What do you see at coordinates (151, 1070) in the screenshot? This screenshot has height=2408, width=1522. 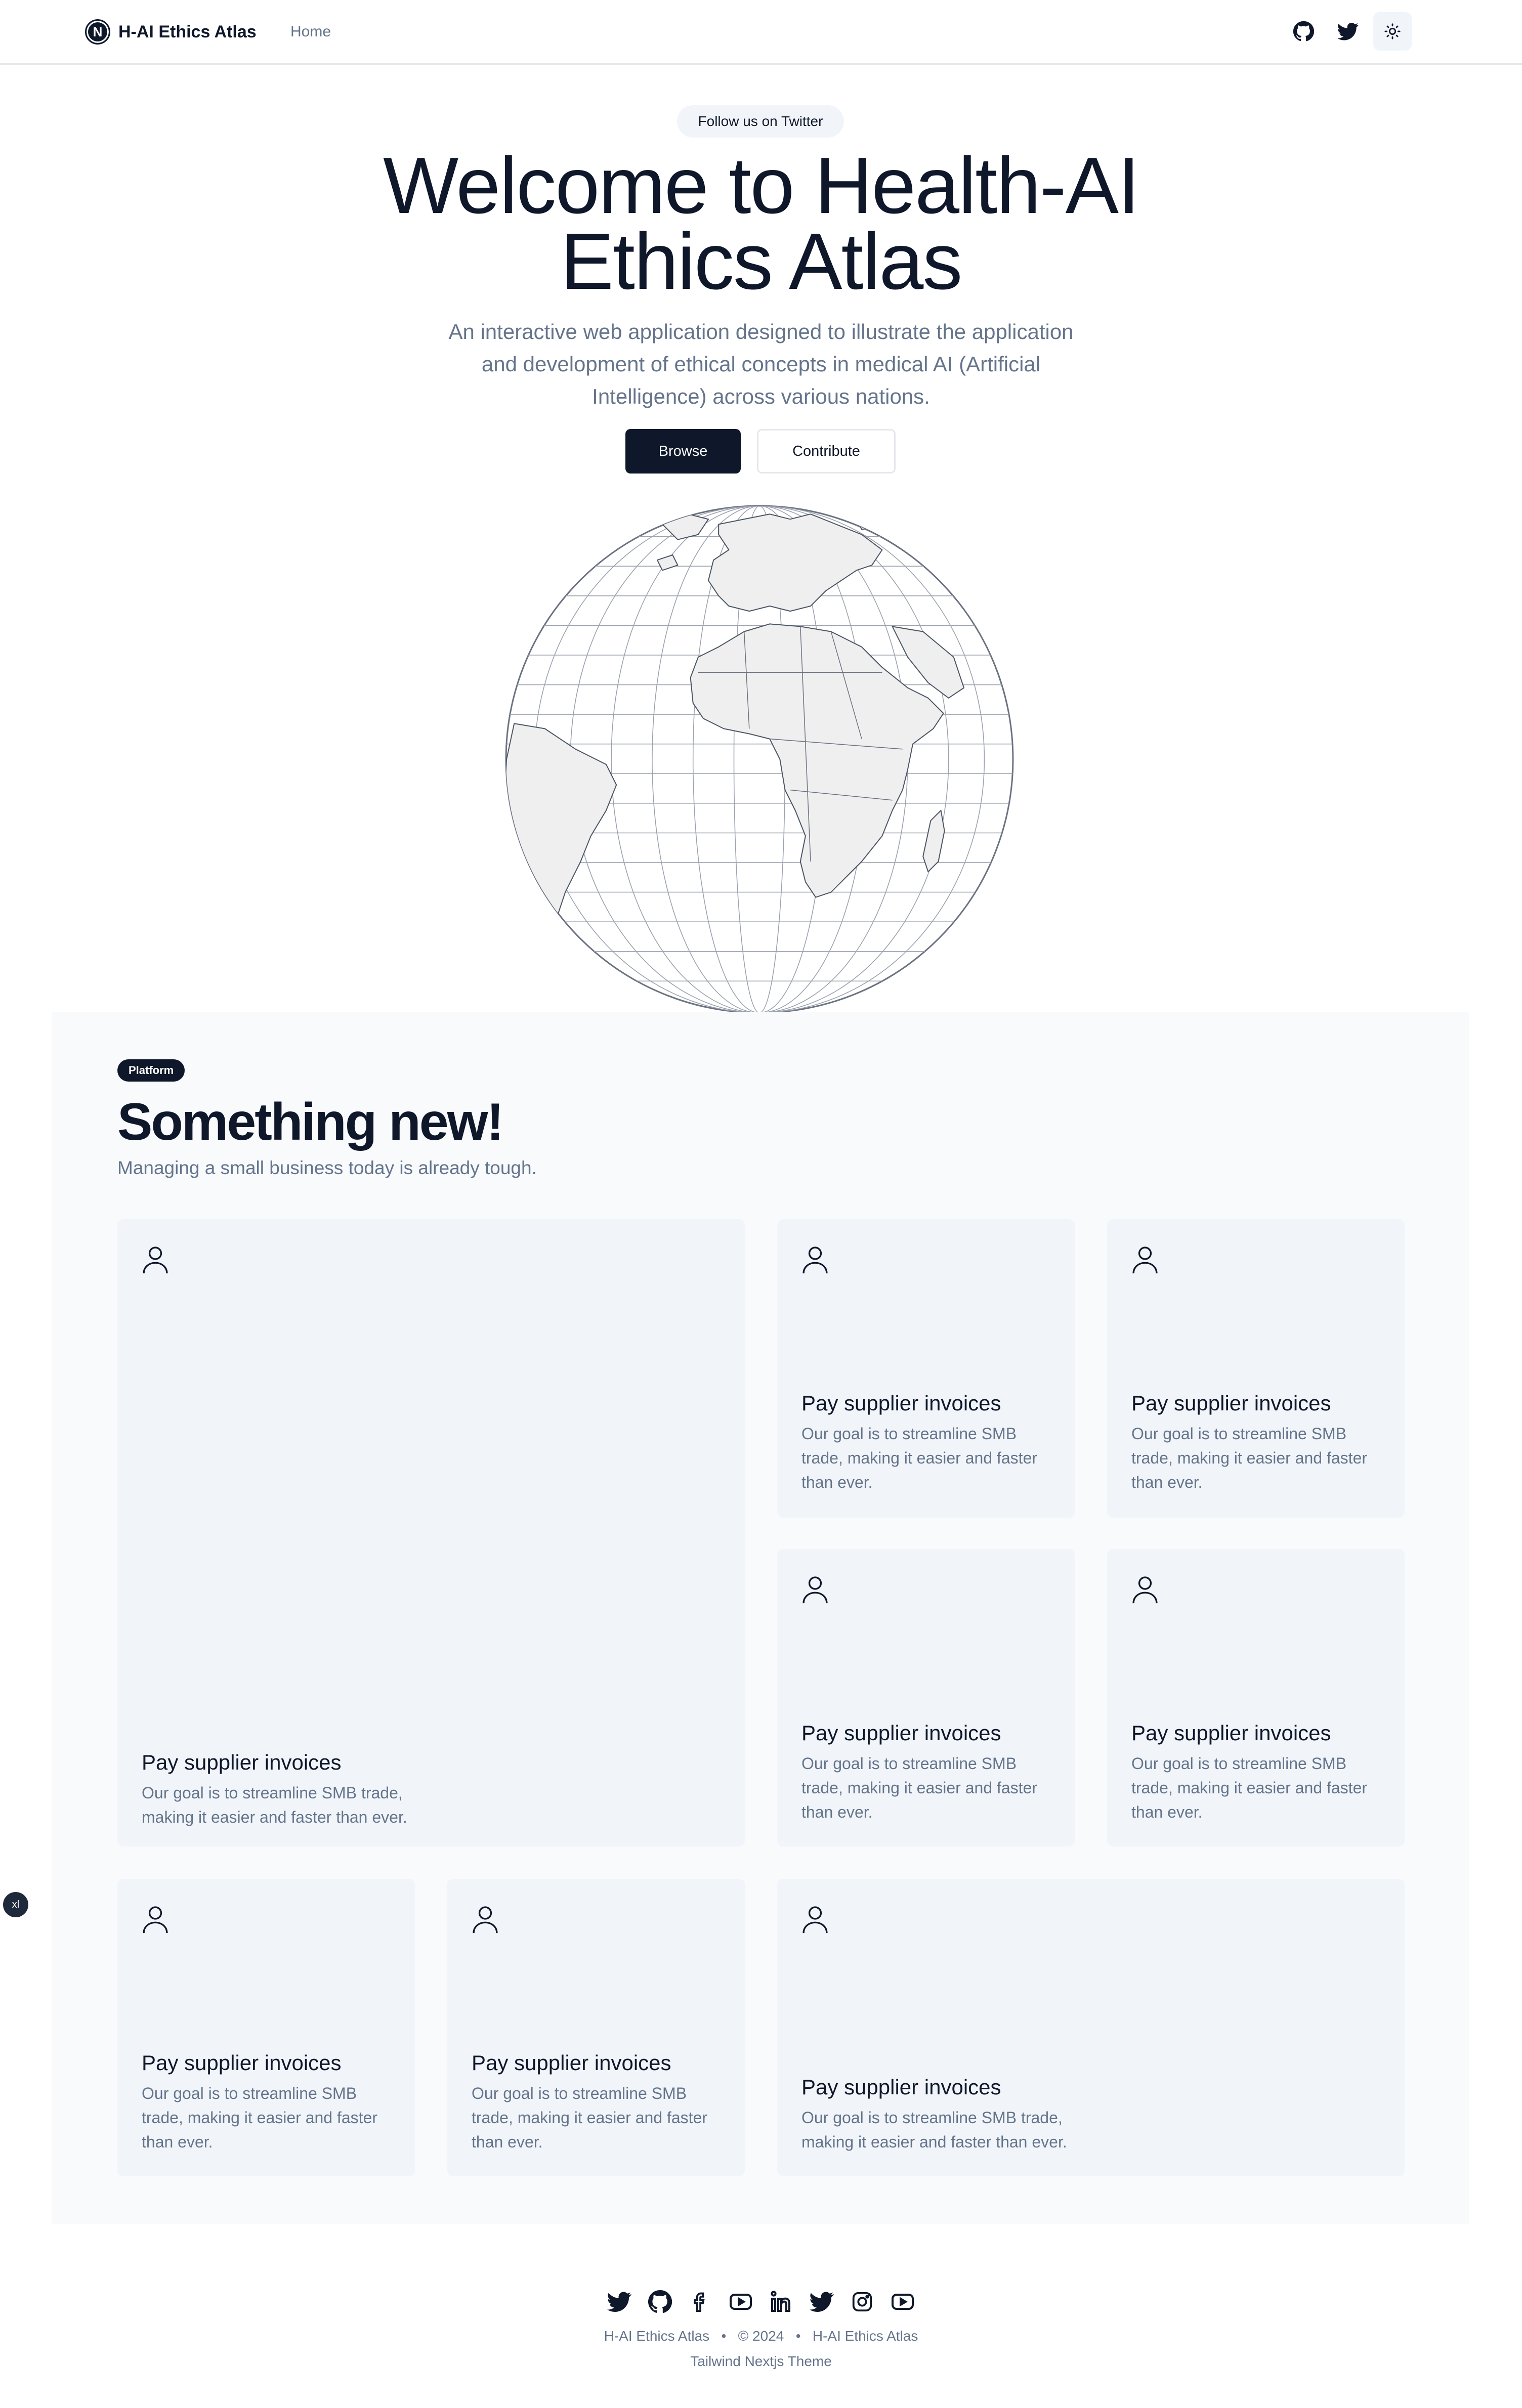 I see `platform-badge: Platform` at bounding box center [151, 1070].